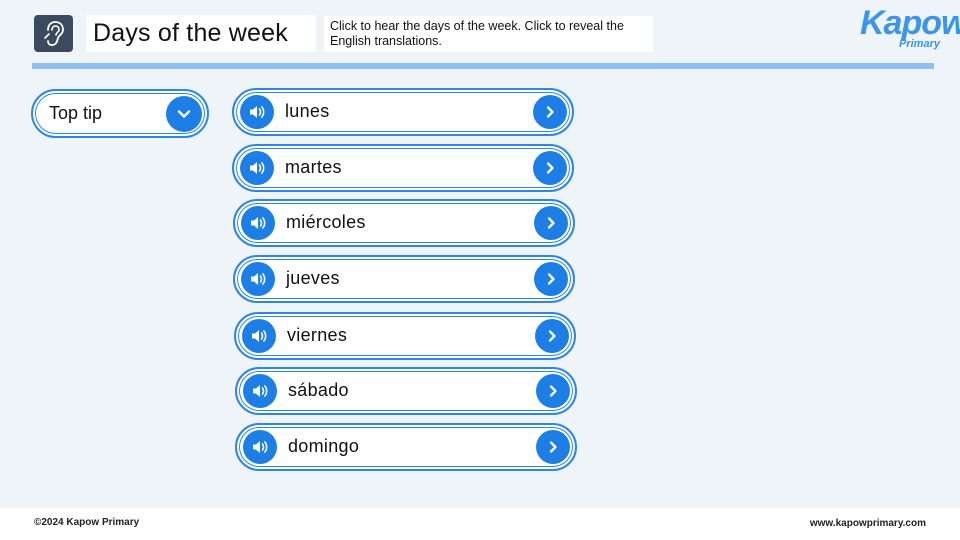 The image size is (960, 540). Describe the element at coordinates (480, 524) in the screenshot. I see `footer: ©2024 Kapow Primary www.kapowprimary.com` at that location.